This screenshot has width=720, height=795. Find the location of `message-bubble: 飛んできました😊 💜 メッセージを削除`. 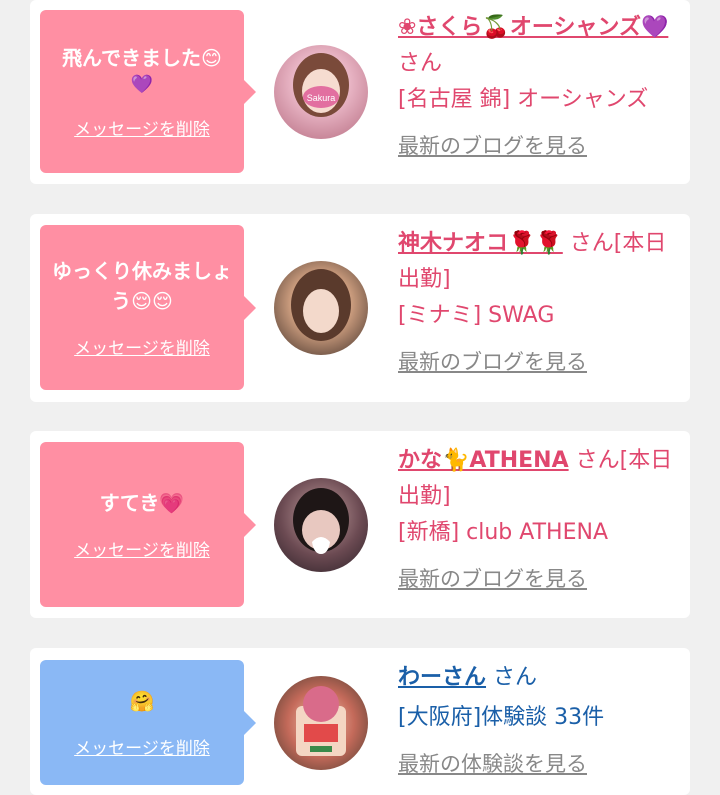

message-bubble: 飛んできました😊 💜 メッセージを削除 is located at coordinates (148, 91).